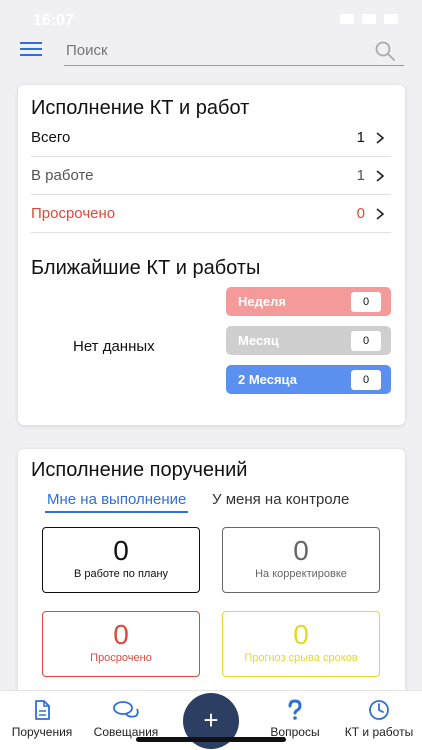  Describe the element at coordinates (73, 213) in the screenshot. I see `row-label: Просрочено` at that location.